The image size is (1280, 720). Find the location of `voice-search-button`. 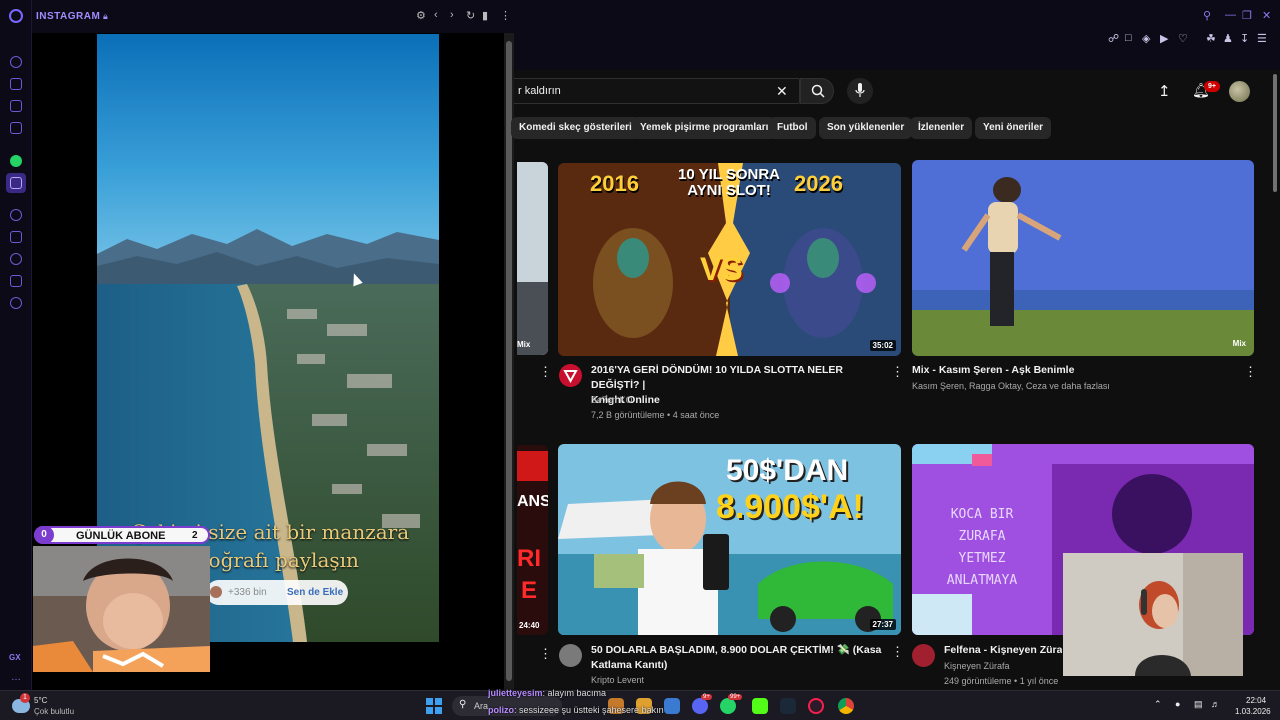

voice-search-button is located at coordinates (860, 91).